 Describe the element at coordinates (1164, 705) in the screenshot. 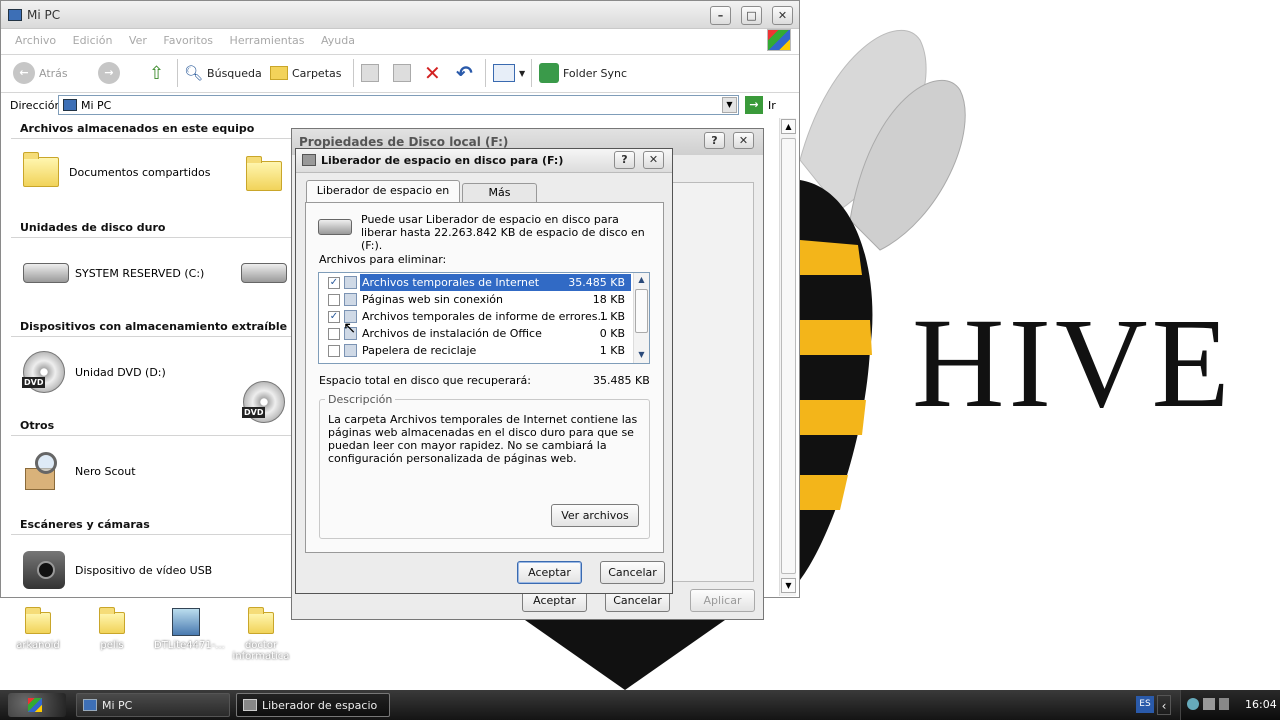

I see `tray-expand-icon: ‹` at that location.